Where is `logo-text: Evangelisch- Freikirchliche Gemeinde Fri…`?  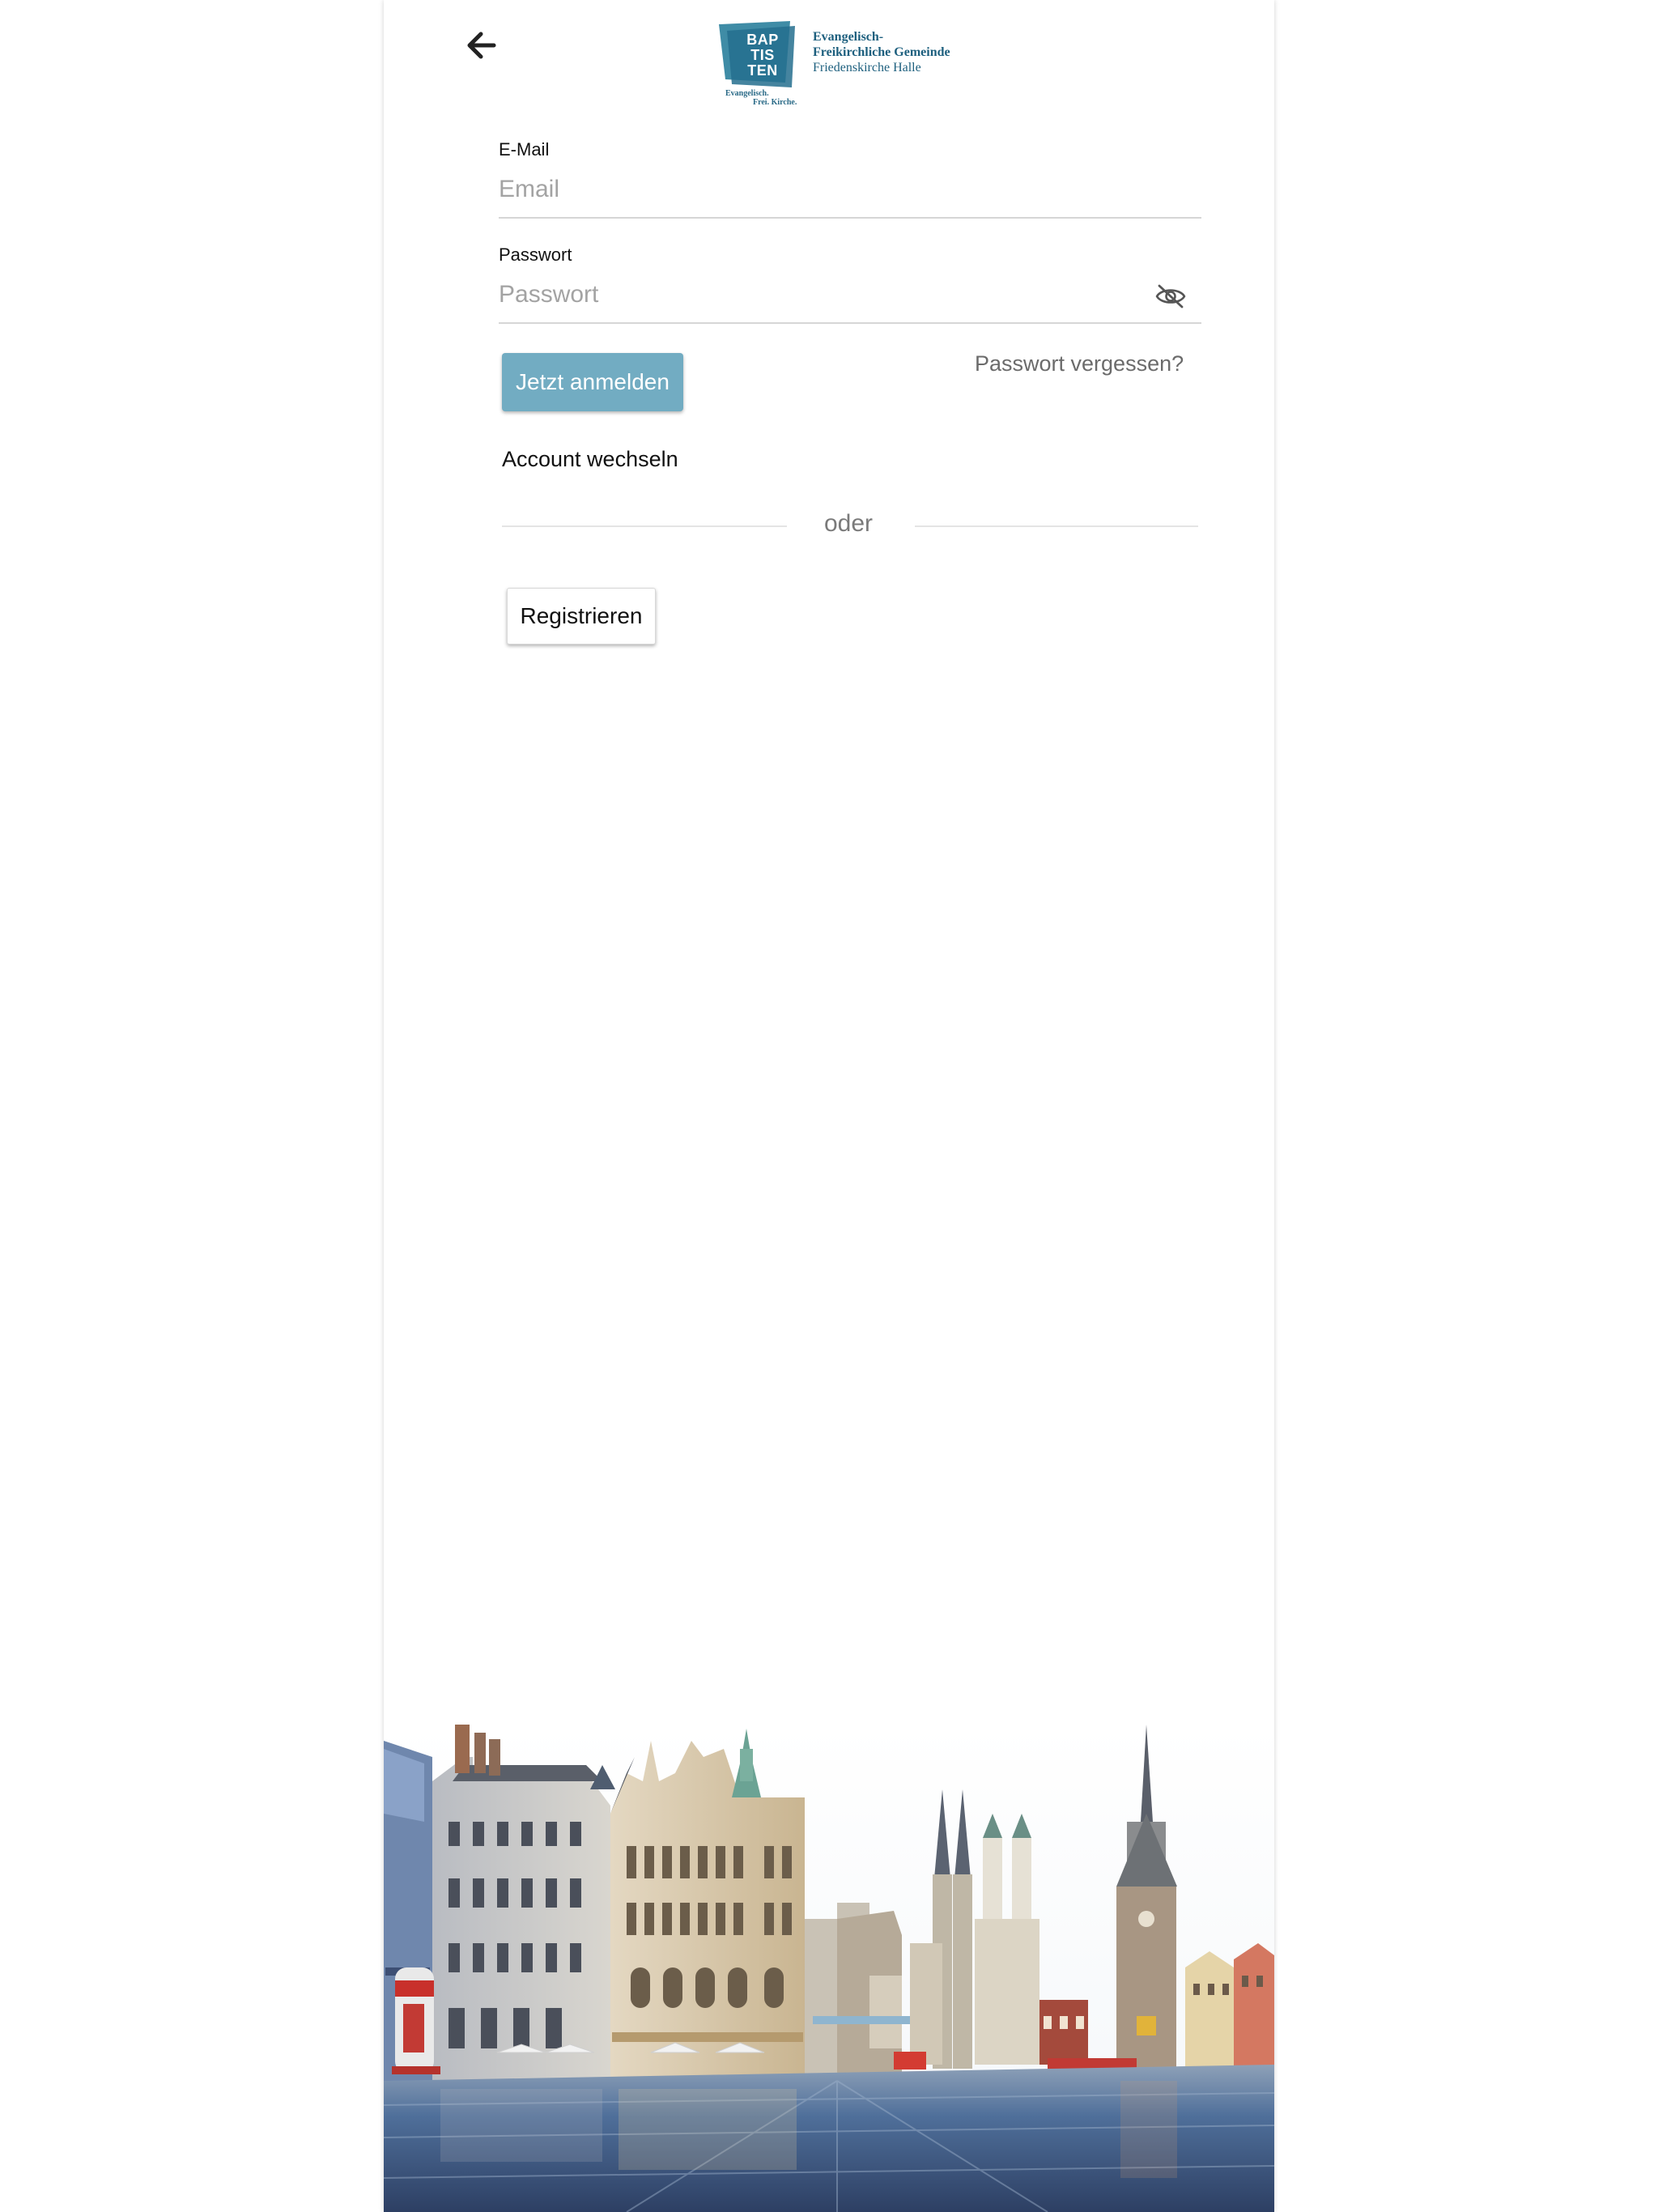
logo-text: Evangelisch- Freikirchliche Gemeinde Fri… is located at coordinates (906, 52).